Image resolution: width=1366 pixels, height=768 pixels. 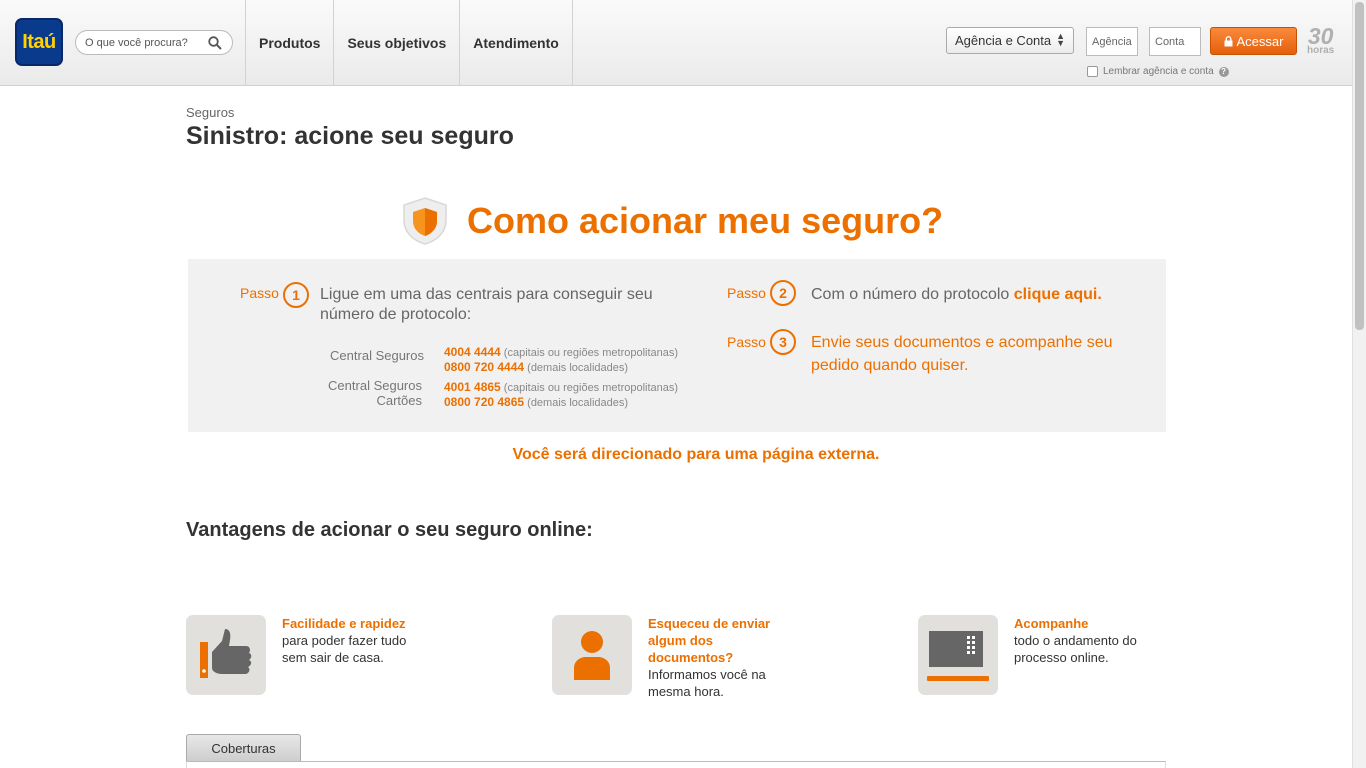 What do you see at coordinates (1228, 40) in the screenshot?
I see `lock-icon` at bounding box center [1228, 40].